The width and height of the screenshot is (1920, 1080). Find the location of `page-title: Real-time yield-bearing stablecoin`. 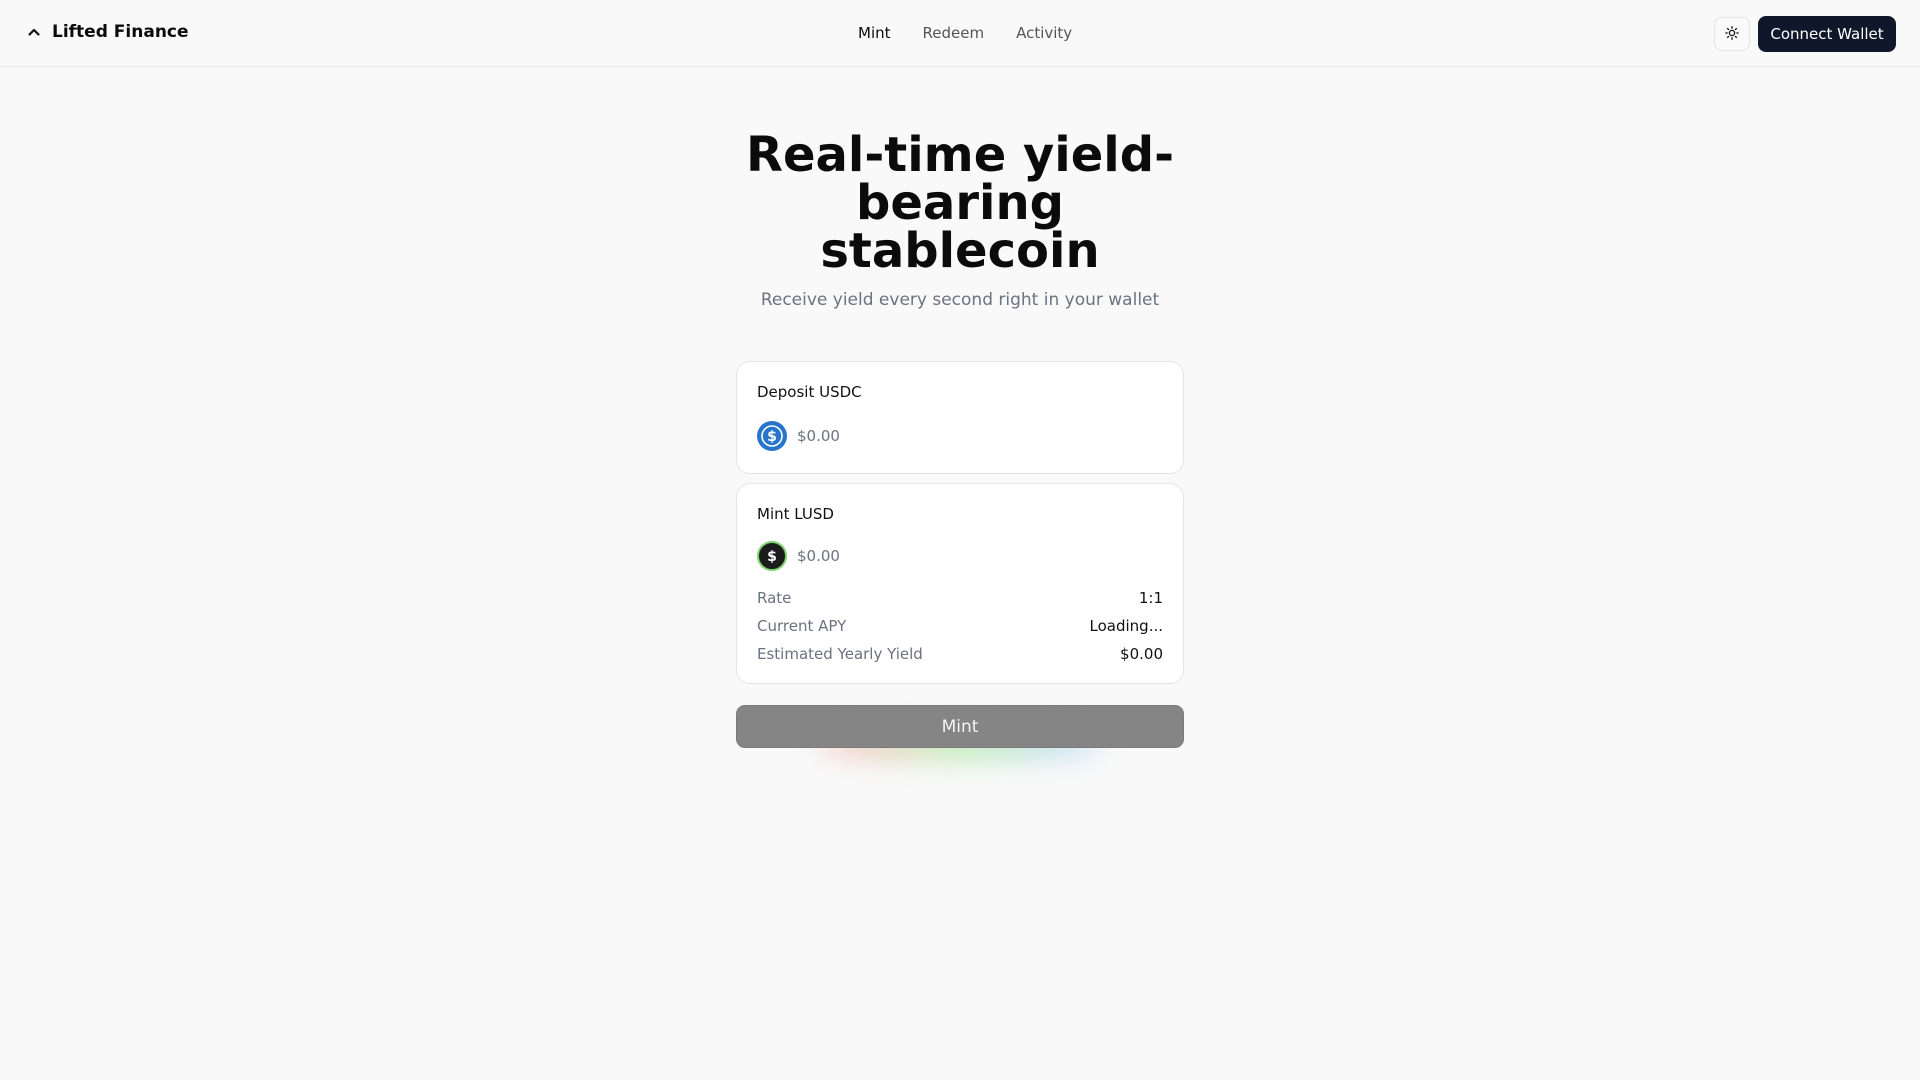

page-title: Real-time yield-bearing stablecoin is located at coordinates (960, 203).